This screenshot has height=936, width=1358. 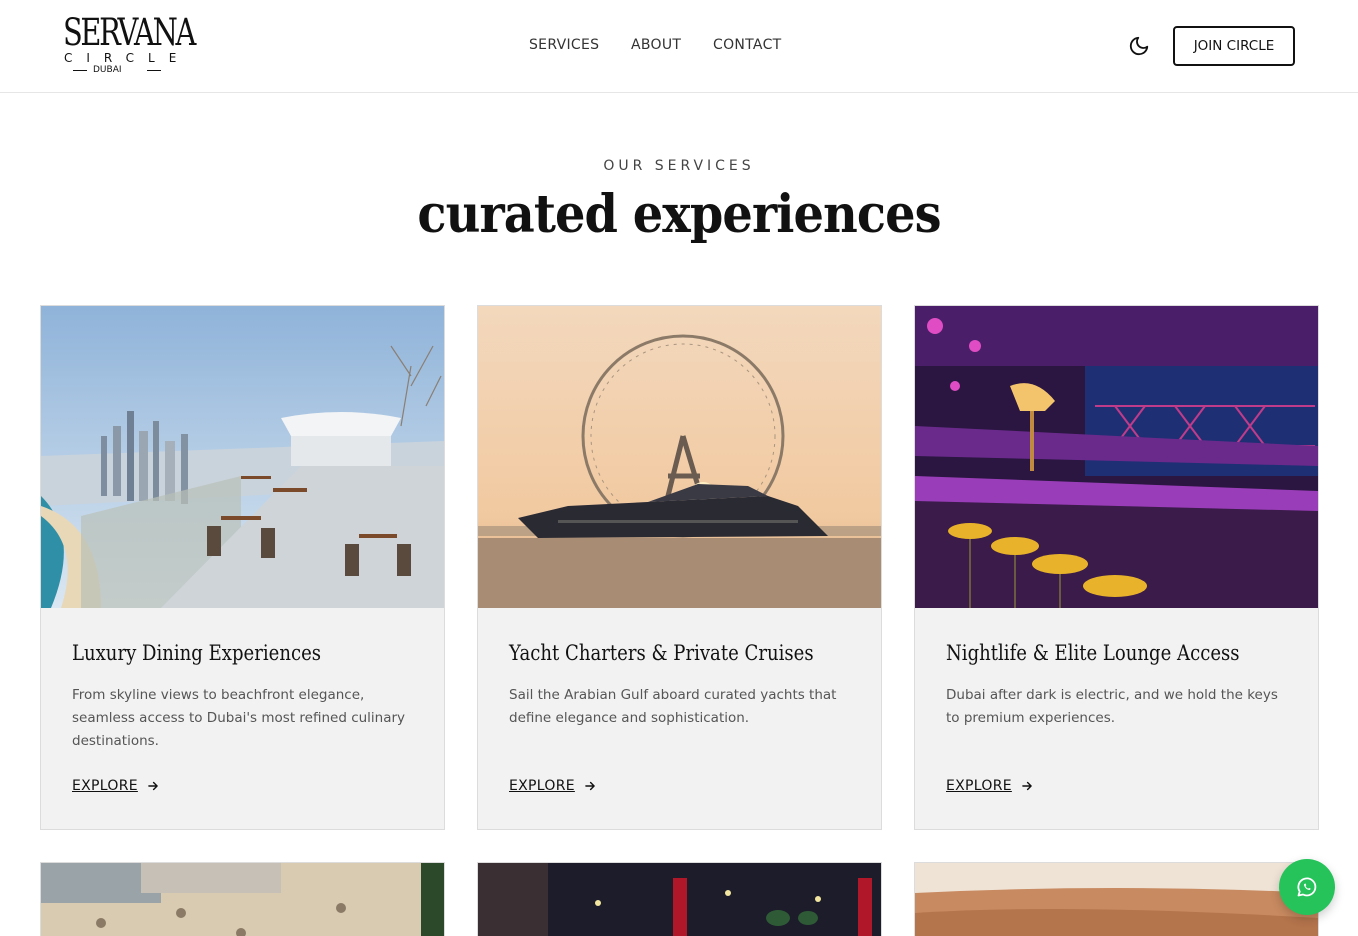 I want to click on dining-image, so click(x=242, y=457).